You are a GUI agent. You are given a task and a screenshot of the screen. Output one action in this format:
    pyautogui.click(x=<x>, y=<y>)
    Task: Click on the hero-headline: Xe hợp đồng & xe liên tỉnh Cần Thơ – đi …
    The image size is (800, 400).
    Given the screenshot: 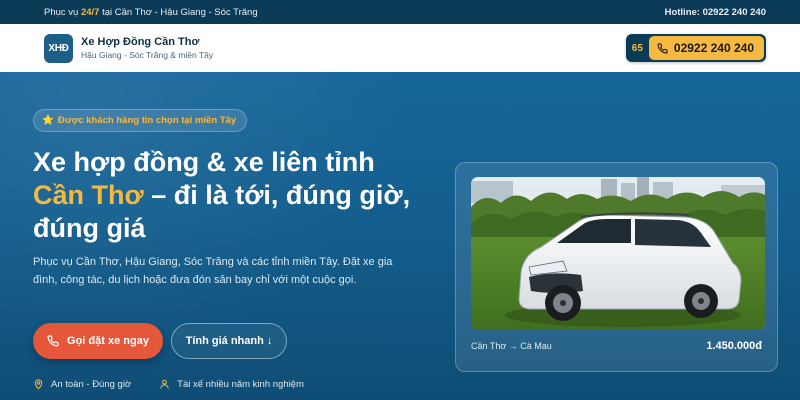 What is the action you would take?
    pyautogui.click(x=233, y=195)
    